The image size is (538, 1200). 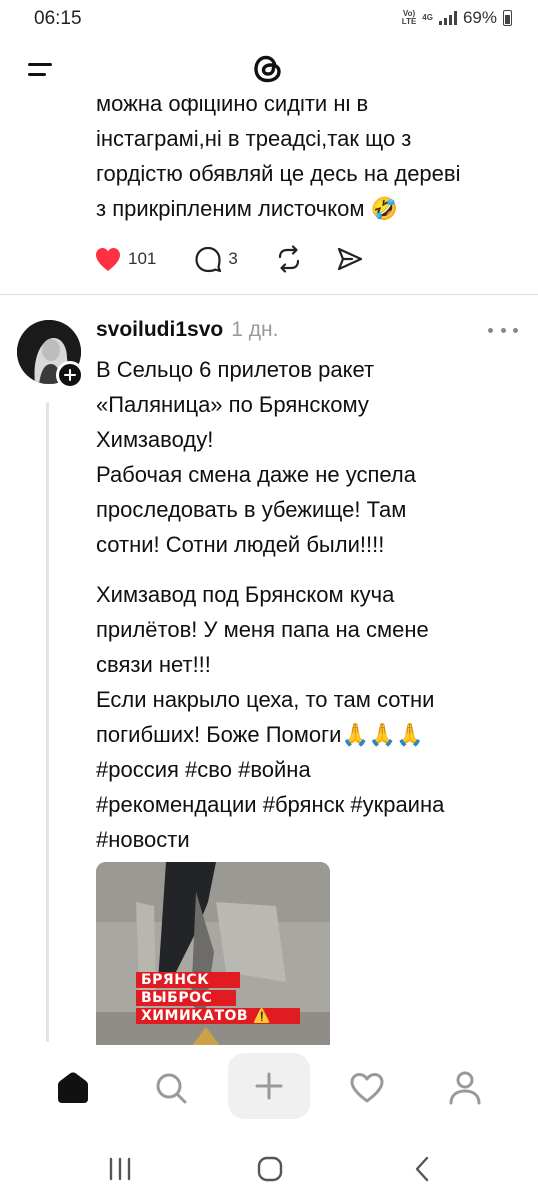 I want to click on username: svoiludi1svo, so click(x=159, y=330).